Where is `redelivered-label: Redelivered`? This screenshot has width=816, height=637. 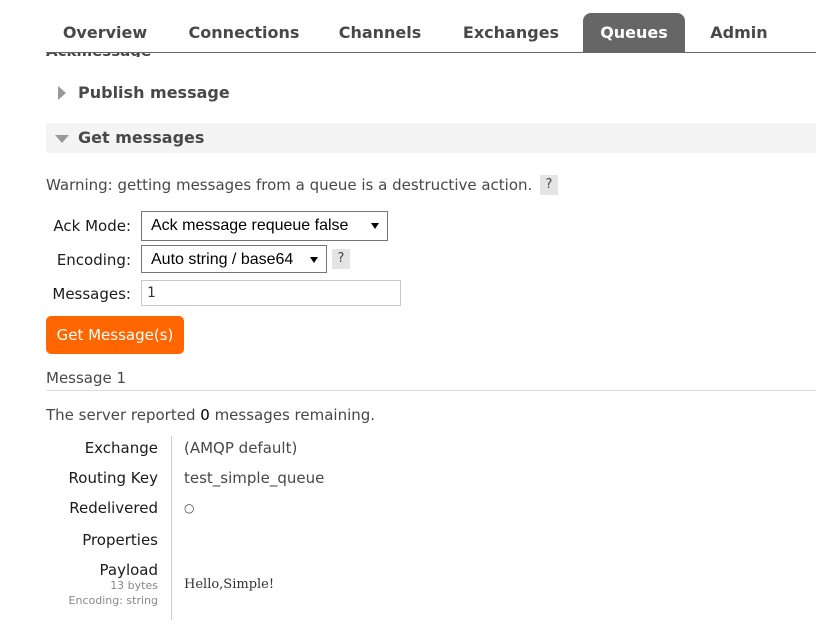
redelivered-label: Redelivered is located at coordinates (113, 508).